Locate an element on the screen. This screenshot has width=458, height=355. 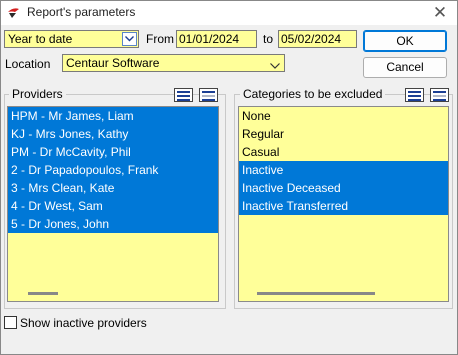
provider-list-item: 3 - Mrs Clean, Kate is located at coordinates (113, 188).